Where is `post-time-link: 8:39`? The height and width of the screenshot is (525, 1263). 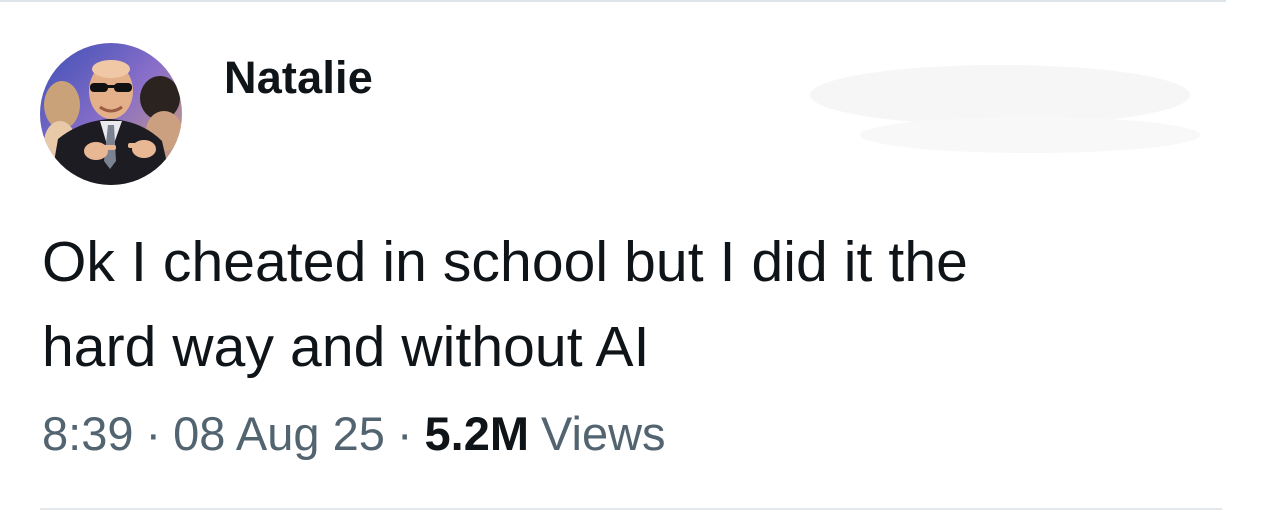 post-time-link: 8:39 is located at coordinates (87, 433).